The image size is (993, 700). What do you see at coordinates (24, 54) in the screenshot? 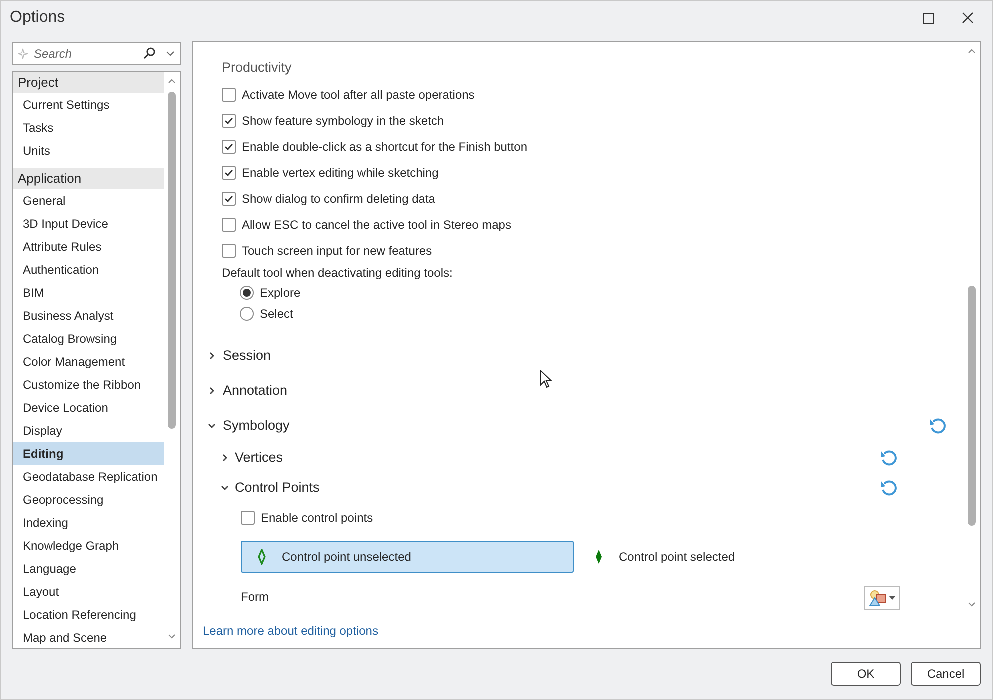
I see `sparkle-icon` at bounding box center [24, 54].